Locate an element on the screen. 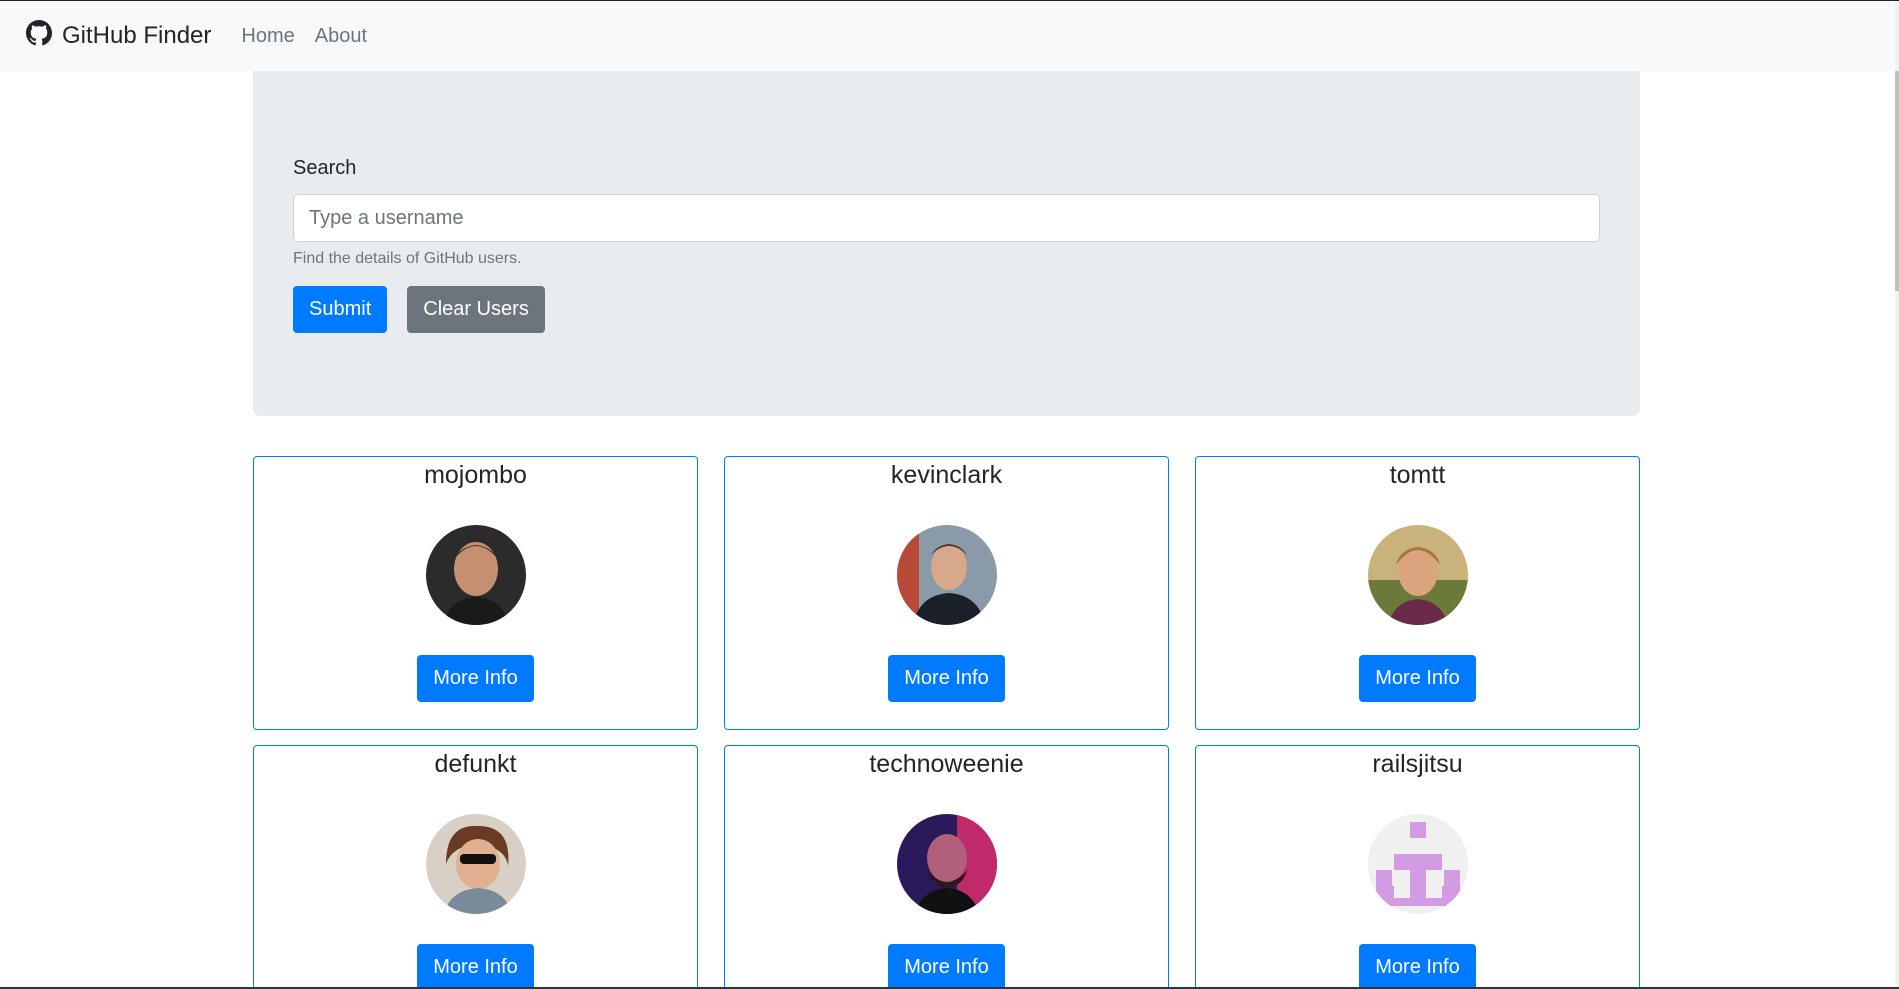 The width and height of the screenshot is (1899, 989). search-input is located at coordinates (946, 218).